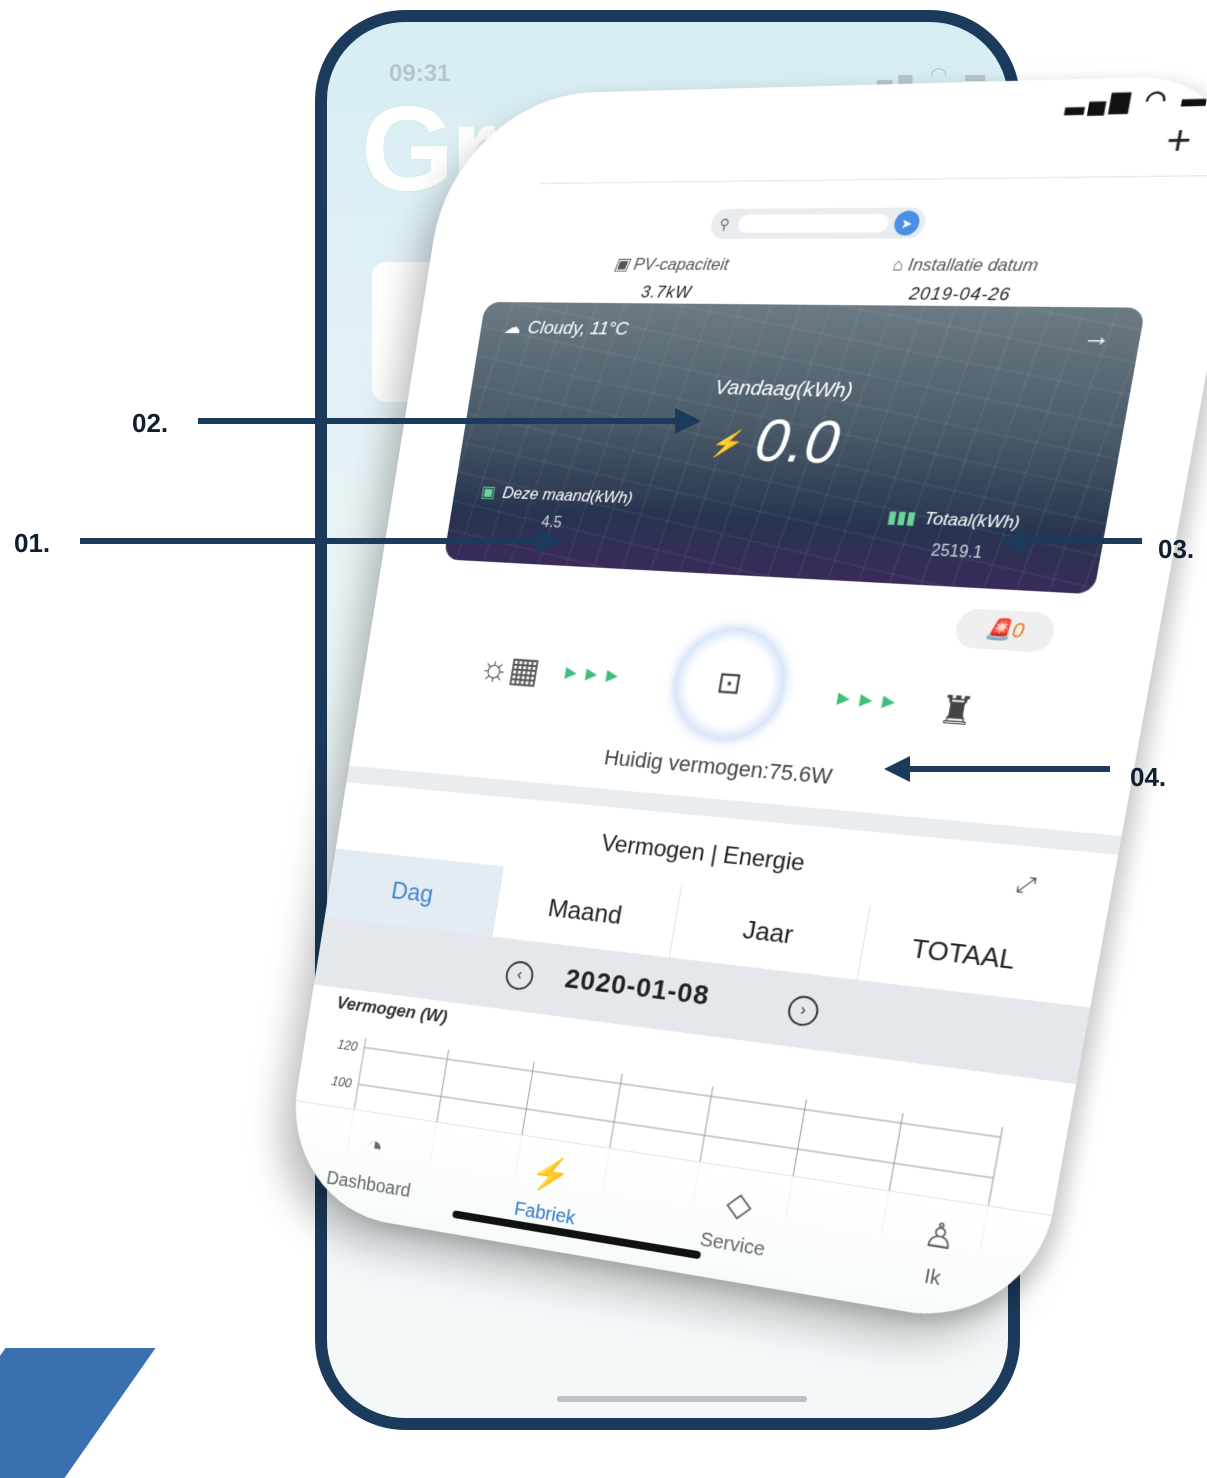 This screenshot has width=1207, height=1478. What do you see at coordinates (519, 975) in the screenshot?
I see `previous-date-icon: ‹` at bounding box center [519, 975].